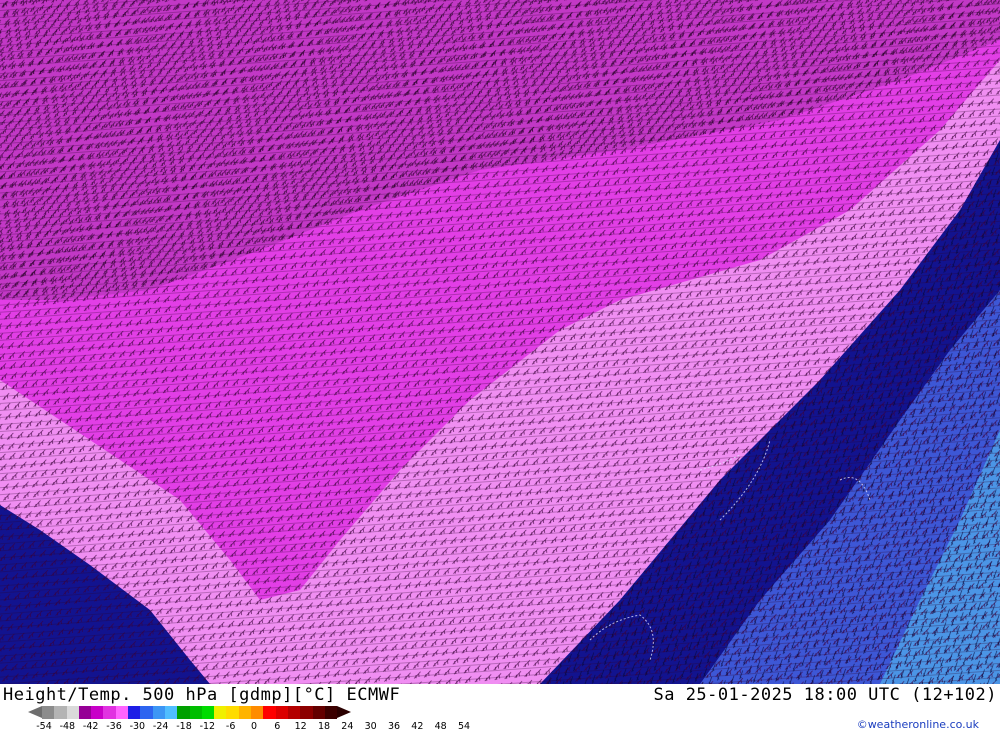 This screenshot has height=733, width=1000. What do you see at coordinates (394, 726) in the screenshot?
I see `legend-tick-label: 36` at bounding box center [394, 726].